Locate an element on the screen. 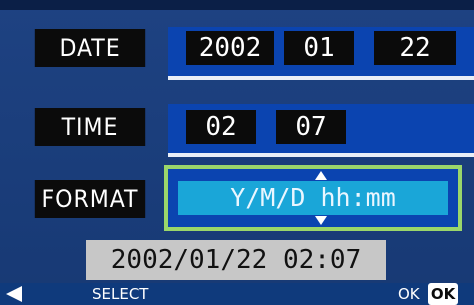 Image resolution: width=474 pixels, height=305 pixels. format-selector: Y/M/D hh:mm is located at coordinates (313, 198).